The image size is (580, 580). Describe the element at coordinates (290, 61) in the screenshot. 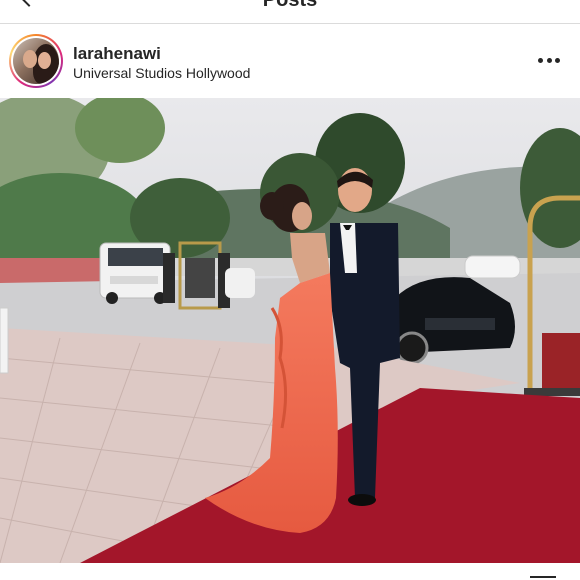

I see `post-header: larahenawi Universal Studios Hollywood` at that location.